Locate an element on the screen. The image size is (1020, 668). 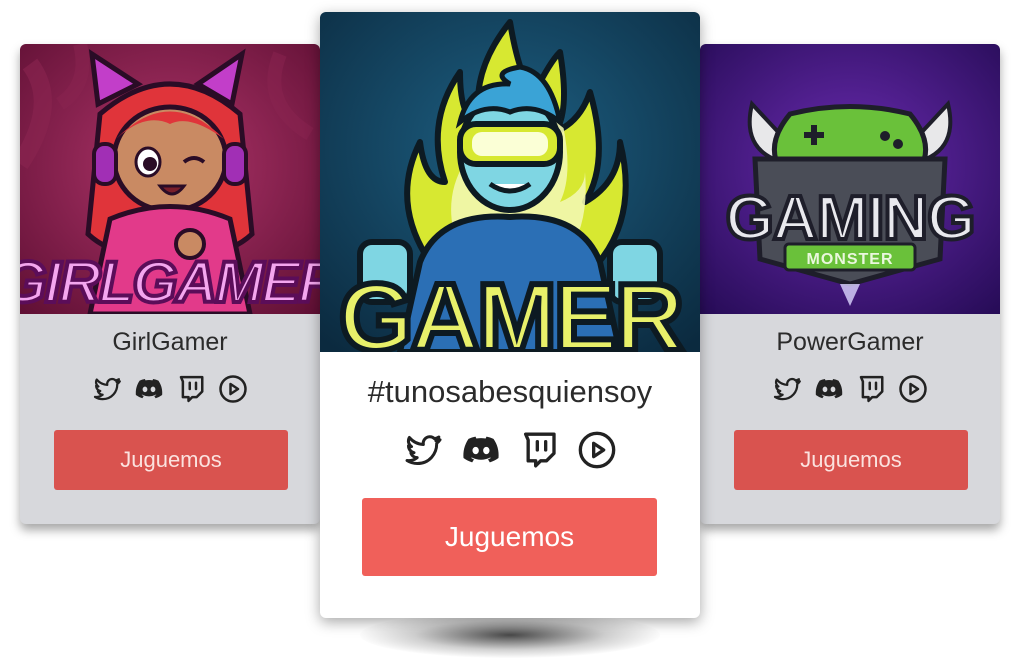
svg-text: GIRLGAMER is located at coordinates (170, 282).